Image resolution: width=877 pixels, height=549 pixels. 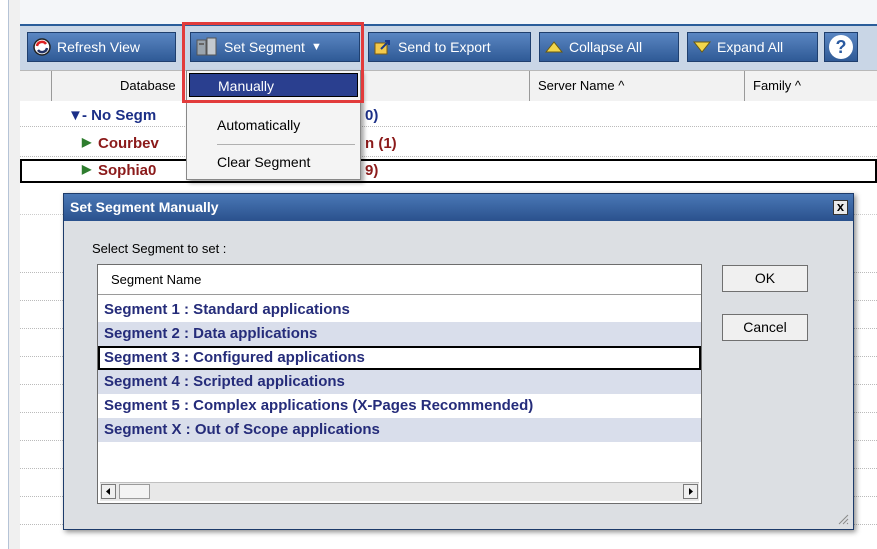 What do you see at coordinates (702, 47) in the screenshot?
I see `expand-arrow-icon` at bounding box center [702, 47].